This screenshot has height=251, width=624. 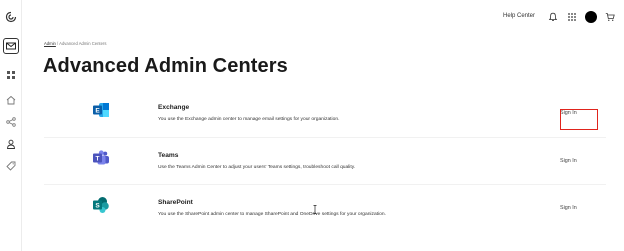 What do you see at coordinates (101, 110) in the screenshot?
I see `exchange-logo-icon: E` at bounding box center [101, 110].